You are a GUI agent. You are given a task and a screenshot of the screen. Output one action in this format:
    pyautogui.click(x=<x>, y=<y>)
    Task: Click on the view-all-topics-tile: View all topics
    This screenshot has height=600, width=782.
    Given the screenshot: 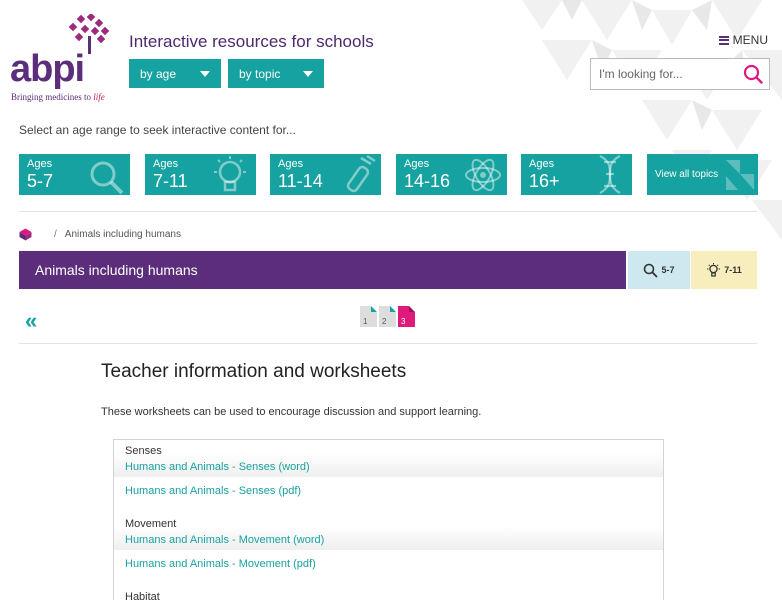 What is the action you would take?
    pyautogui.click(x=702, y=174)
    